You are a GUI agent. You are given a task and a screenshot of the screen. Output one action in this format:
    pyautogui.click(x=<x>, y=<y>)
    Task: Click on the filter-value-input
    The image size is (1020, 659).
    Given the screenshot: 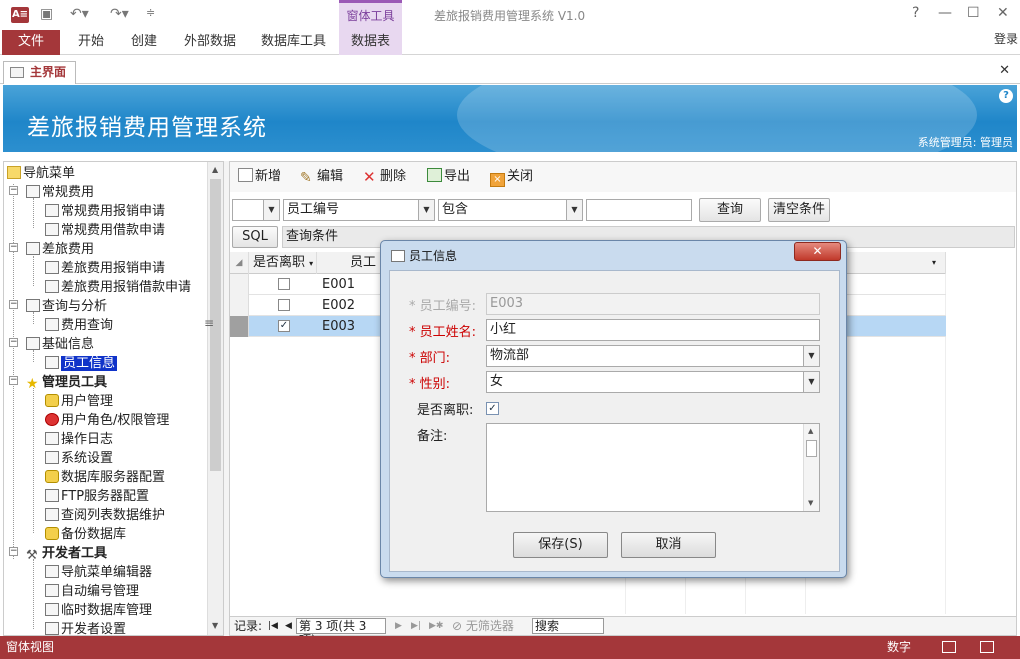 What is the action you would take?
    pyautogui.click(x=639, y=210)
    